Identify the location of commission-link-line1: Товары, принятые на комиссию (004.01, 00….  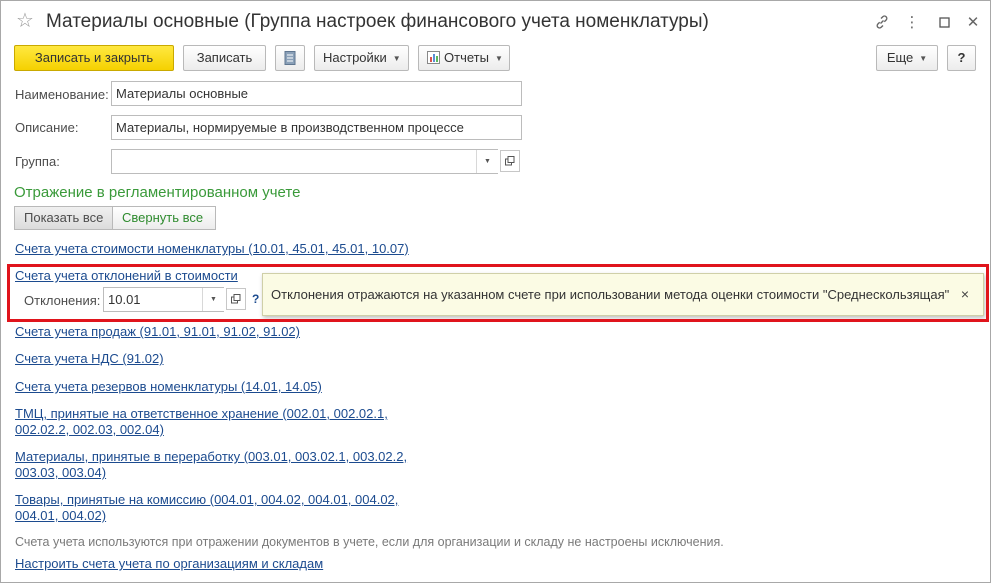
(206, 499).